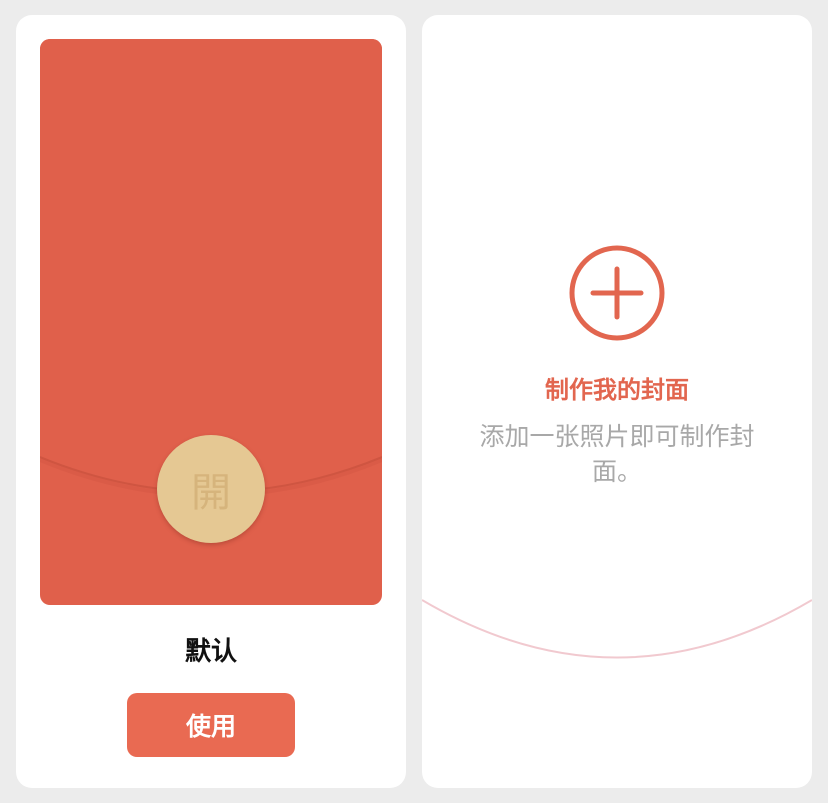 The image size is (828, 803). Describe the element at coordinates (211, 725) in the screenshot. I see `use-button: 使用` at that location.